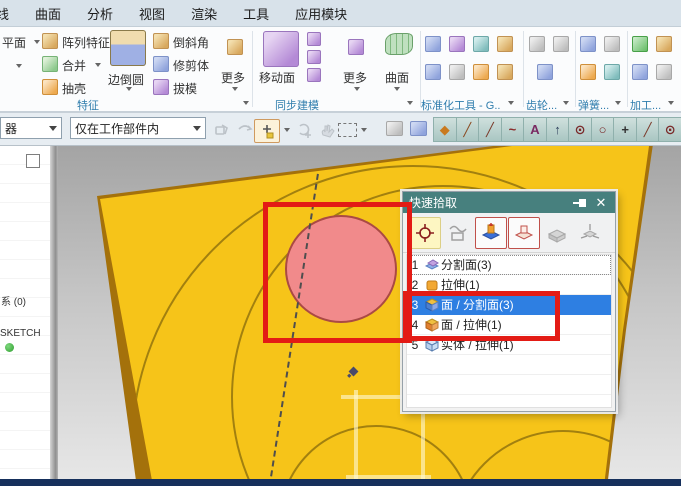  Describe the element at coordinates (222, 130) in the screenshot. I see `highlight-related-icon` at that location.